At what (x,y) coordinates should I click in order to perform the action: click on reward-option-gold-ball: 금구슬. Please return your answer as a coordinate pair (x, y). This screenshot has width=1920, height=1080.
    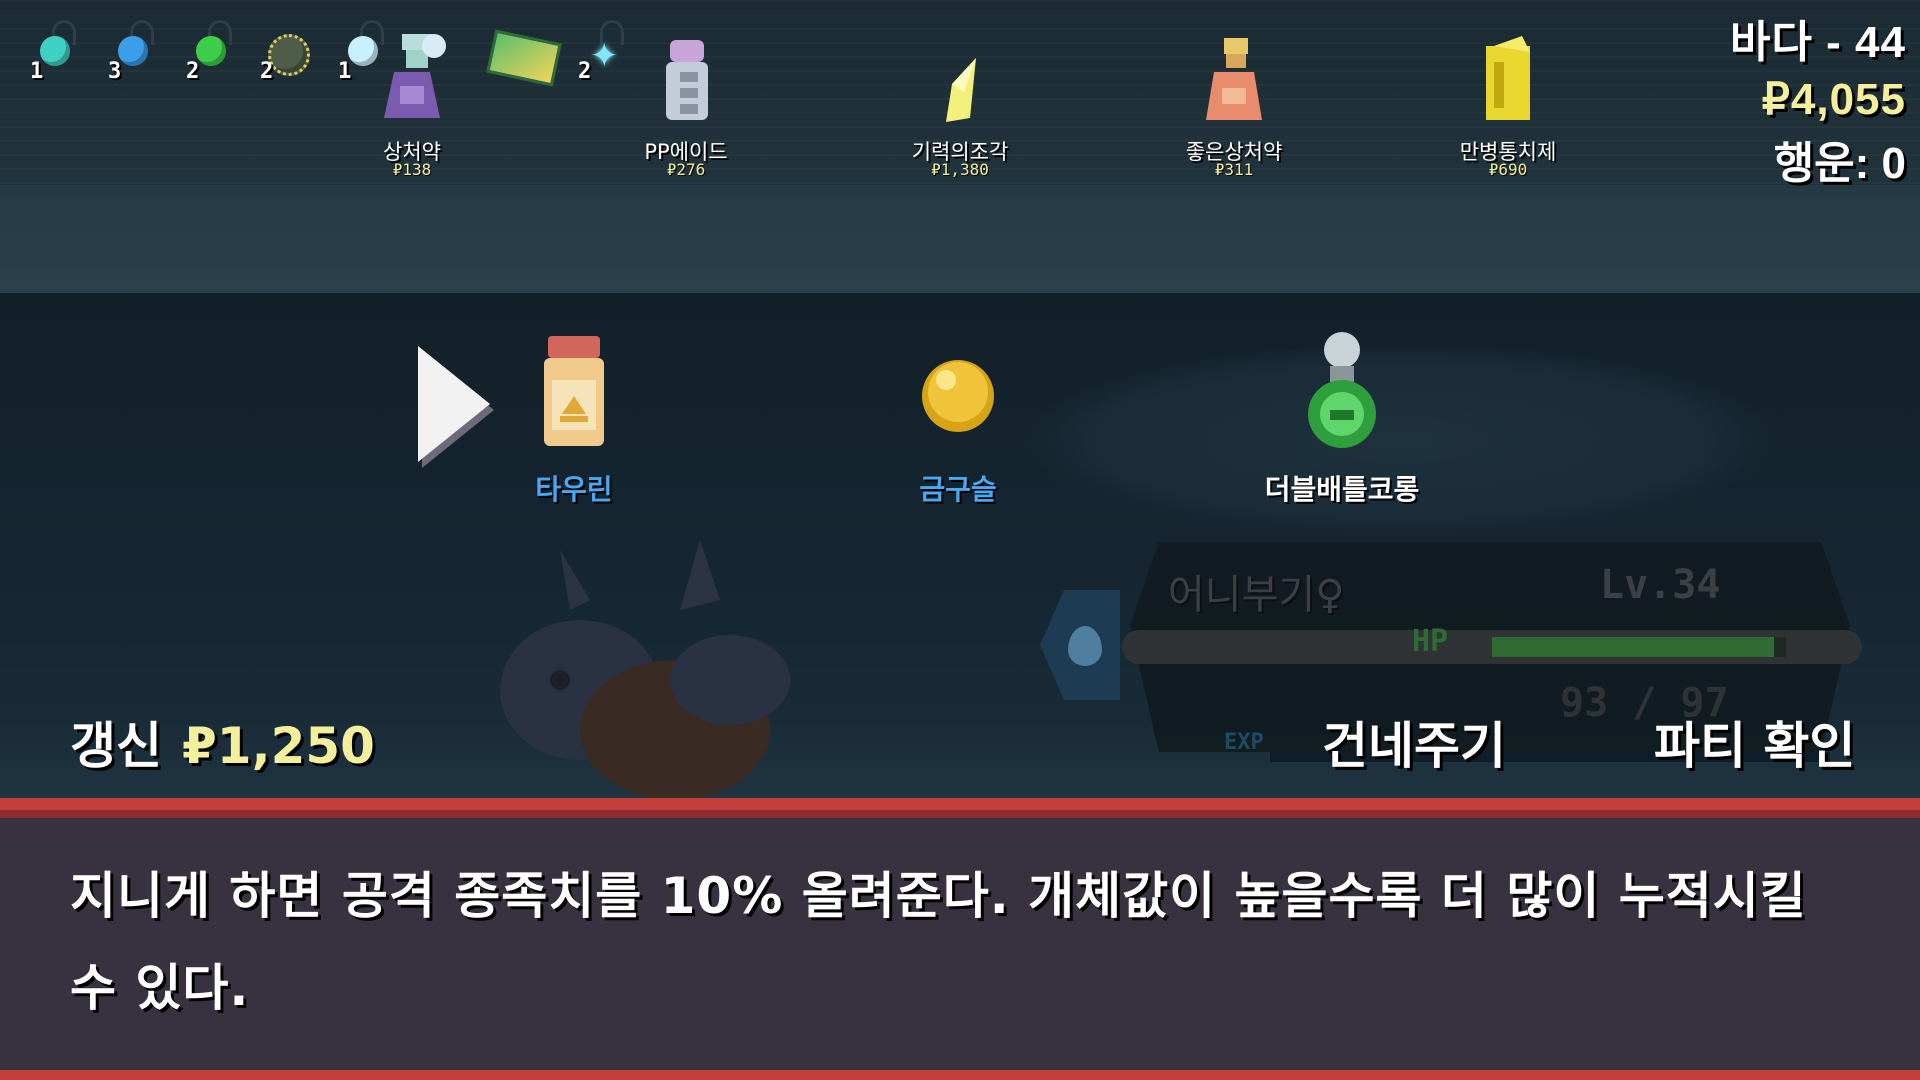
    Looking at the image, I should click on (958, 420).